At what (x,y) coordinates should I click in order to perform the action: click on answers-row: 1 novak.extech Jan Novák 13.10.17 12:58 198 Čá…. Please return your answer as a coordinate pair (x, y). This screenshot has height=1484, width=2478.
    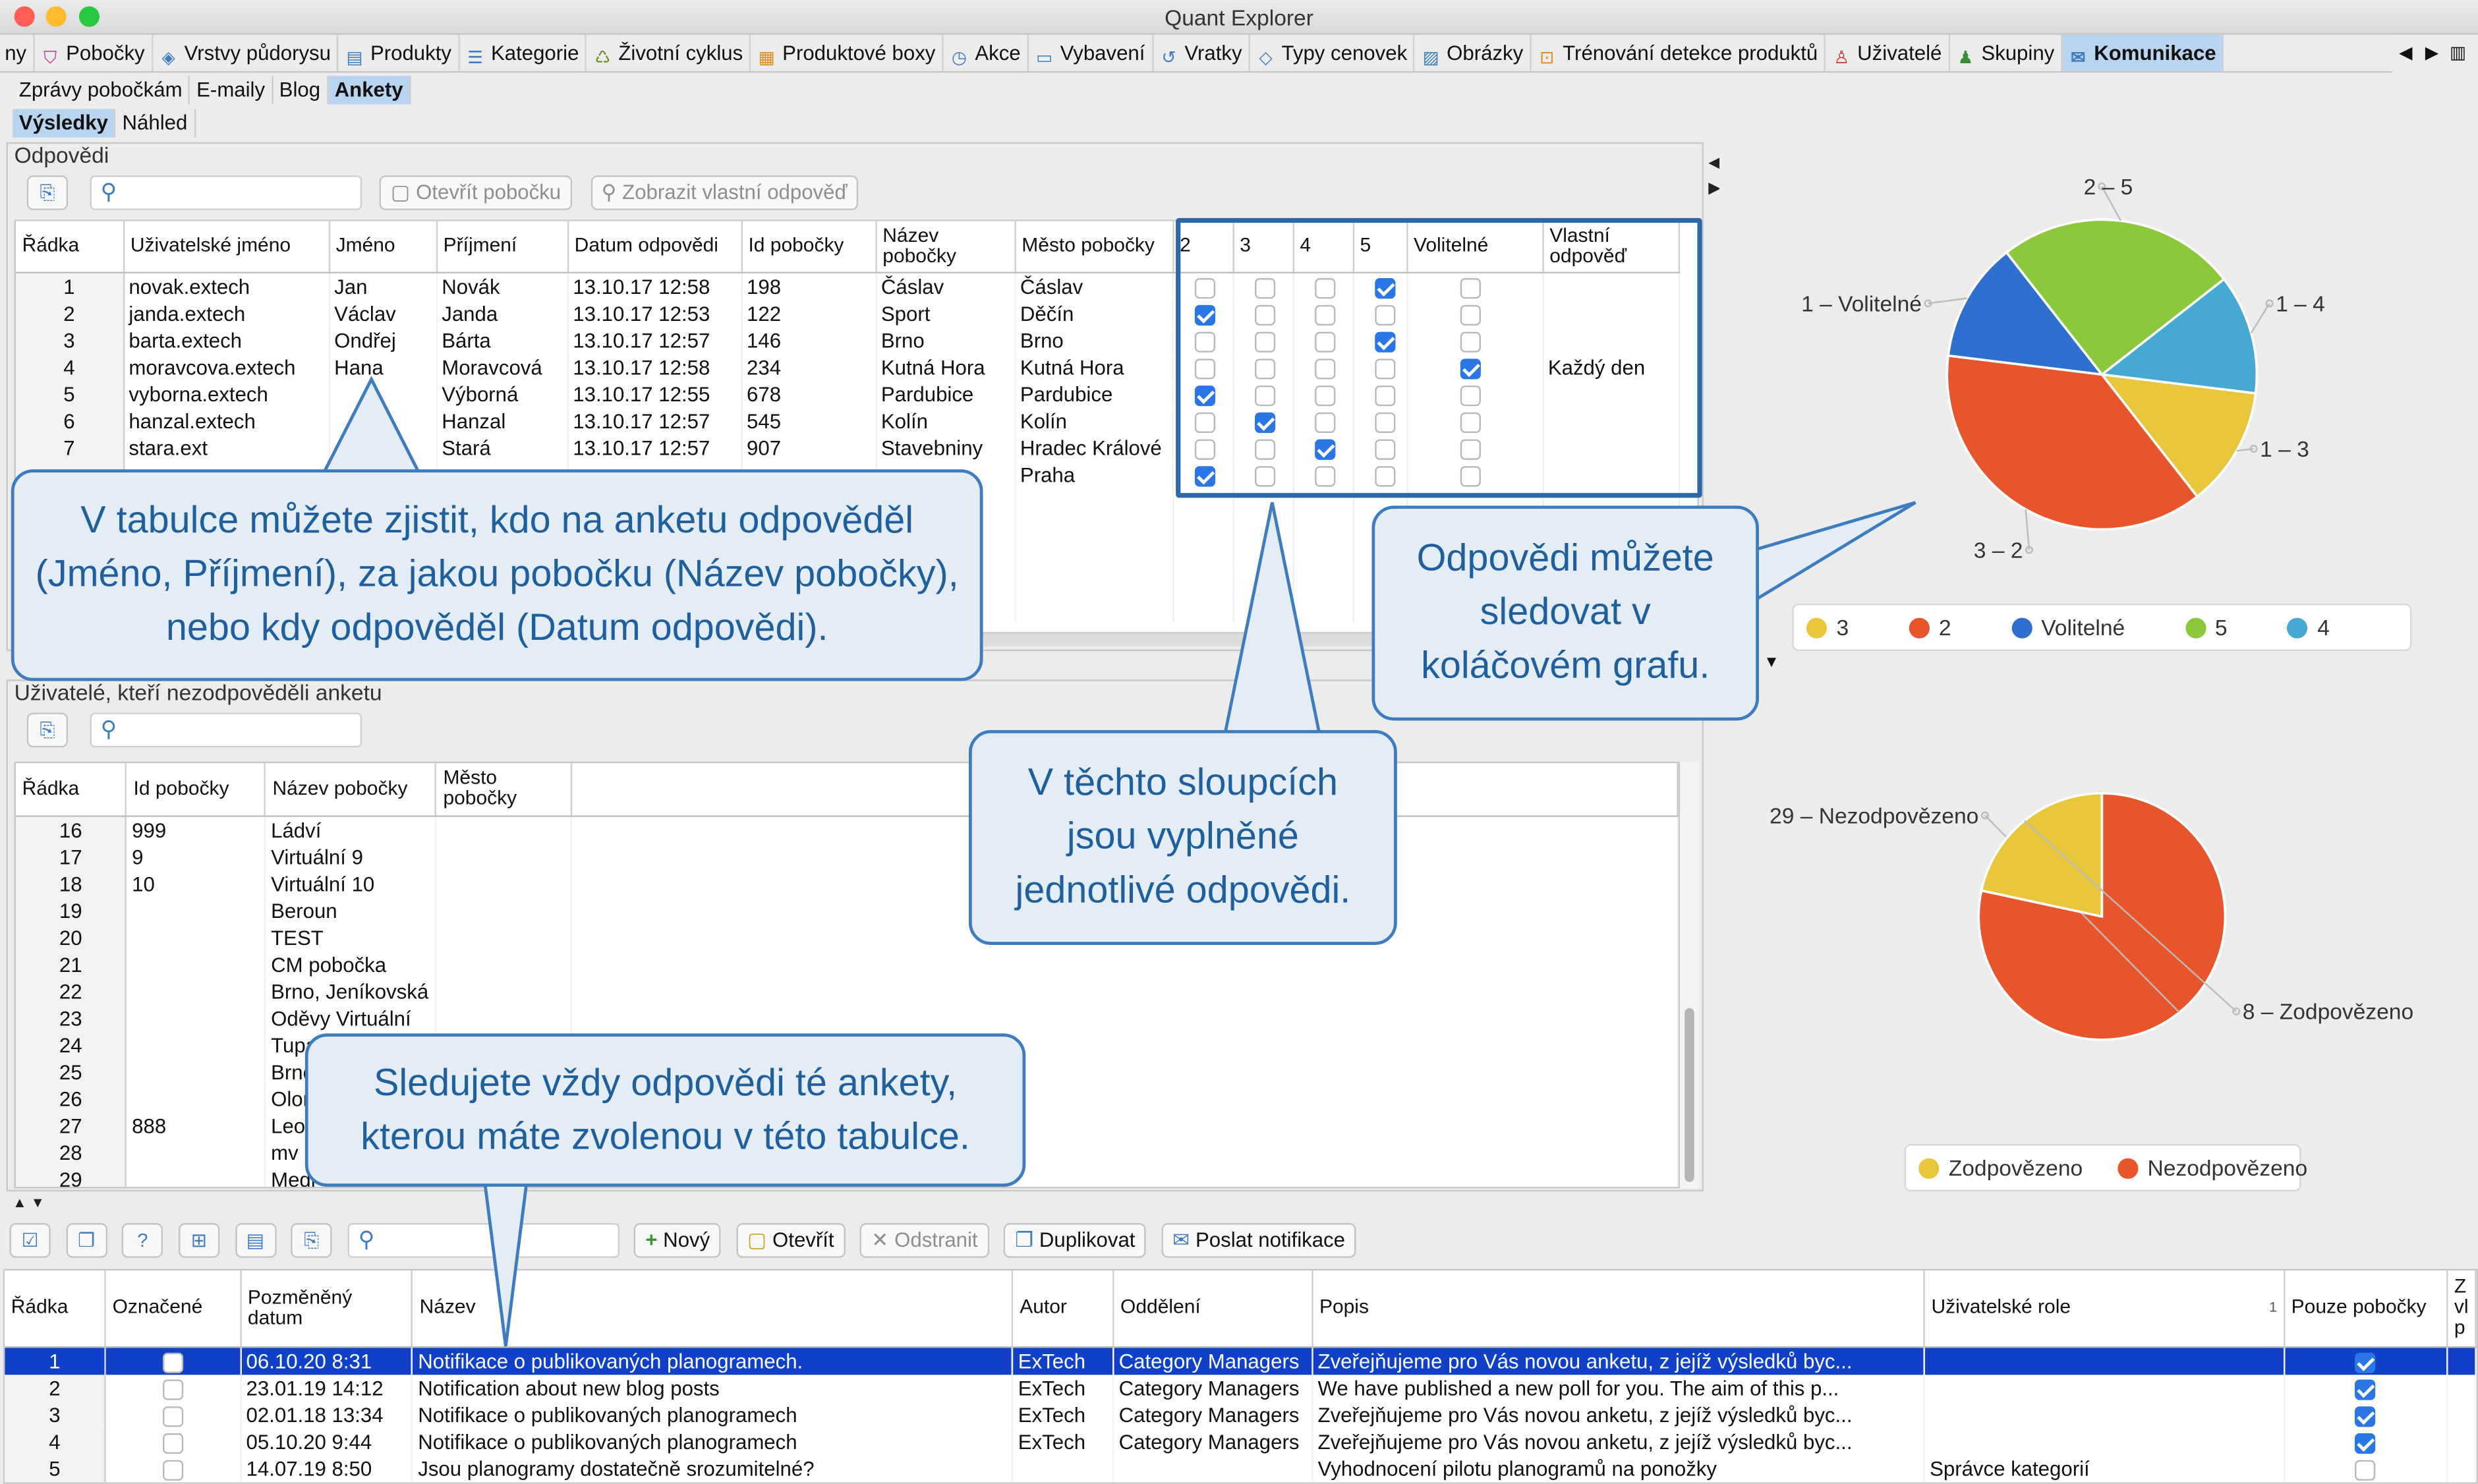
    Looking at the image, I should click on (847, 285).